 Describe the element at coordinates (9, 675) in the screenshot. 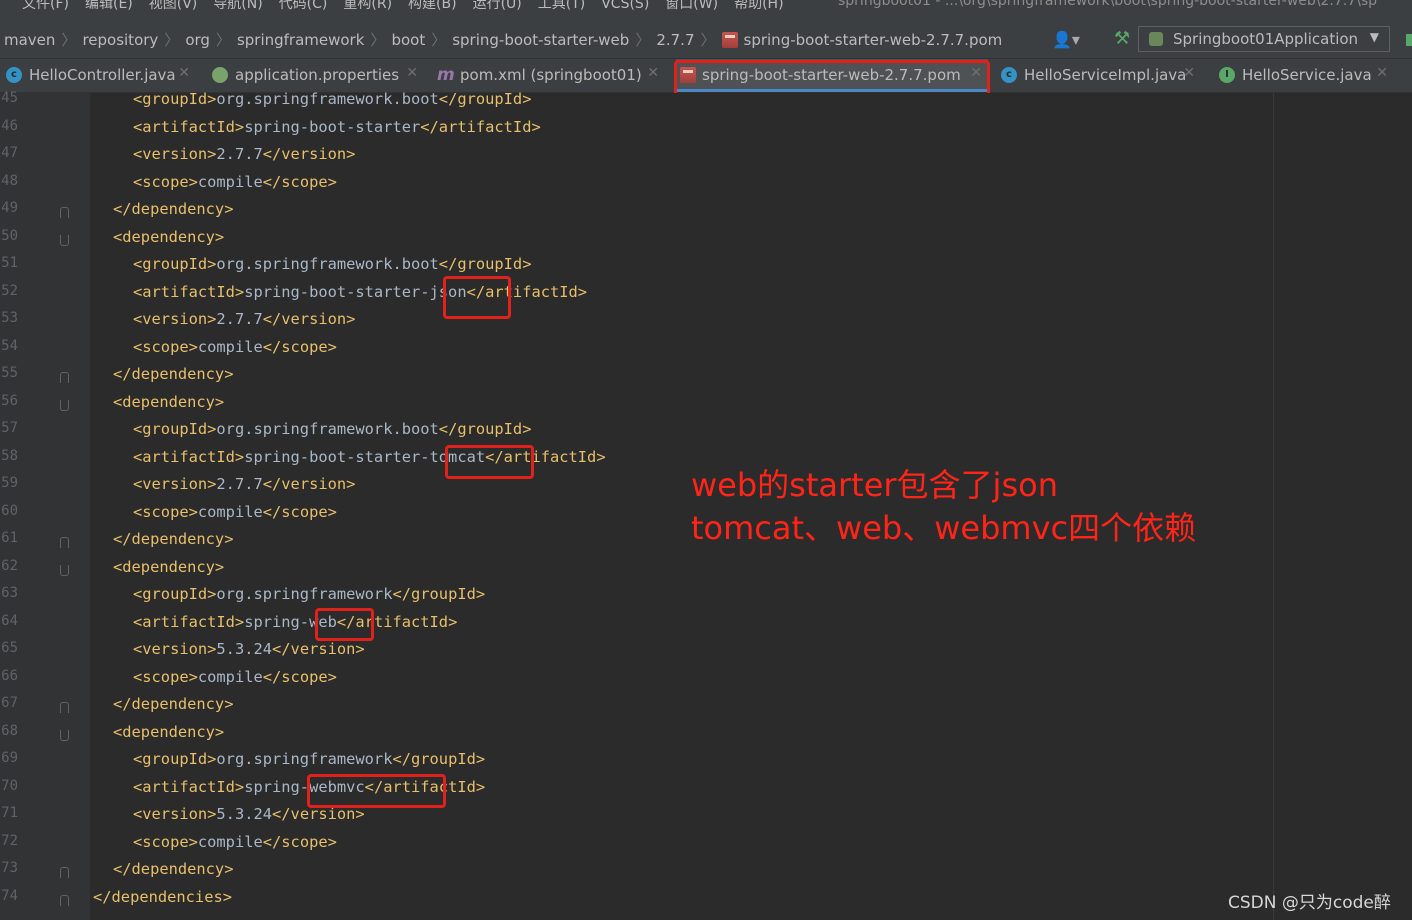

I see `line-number: 66` at that location.